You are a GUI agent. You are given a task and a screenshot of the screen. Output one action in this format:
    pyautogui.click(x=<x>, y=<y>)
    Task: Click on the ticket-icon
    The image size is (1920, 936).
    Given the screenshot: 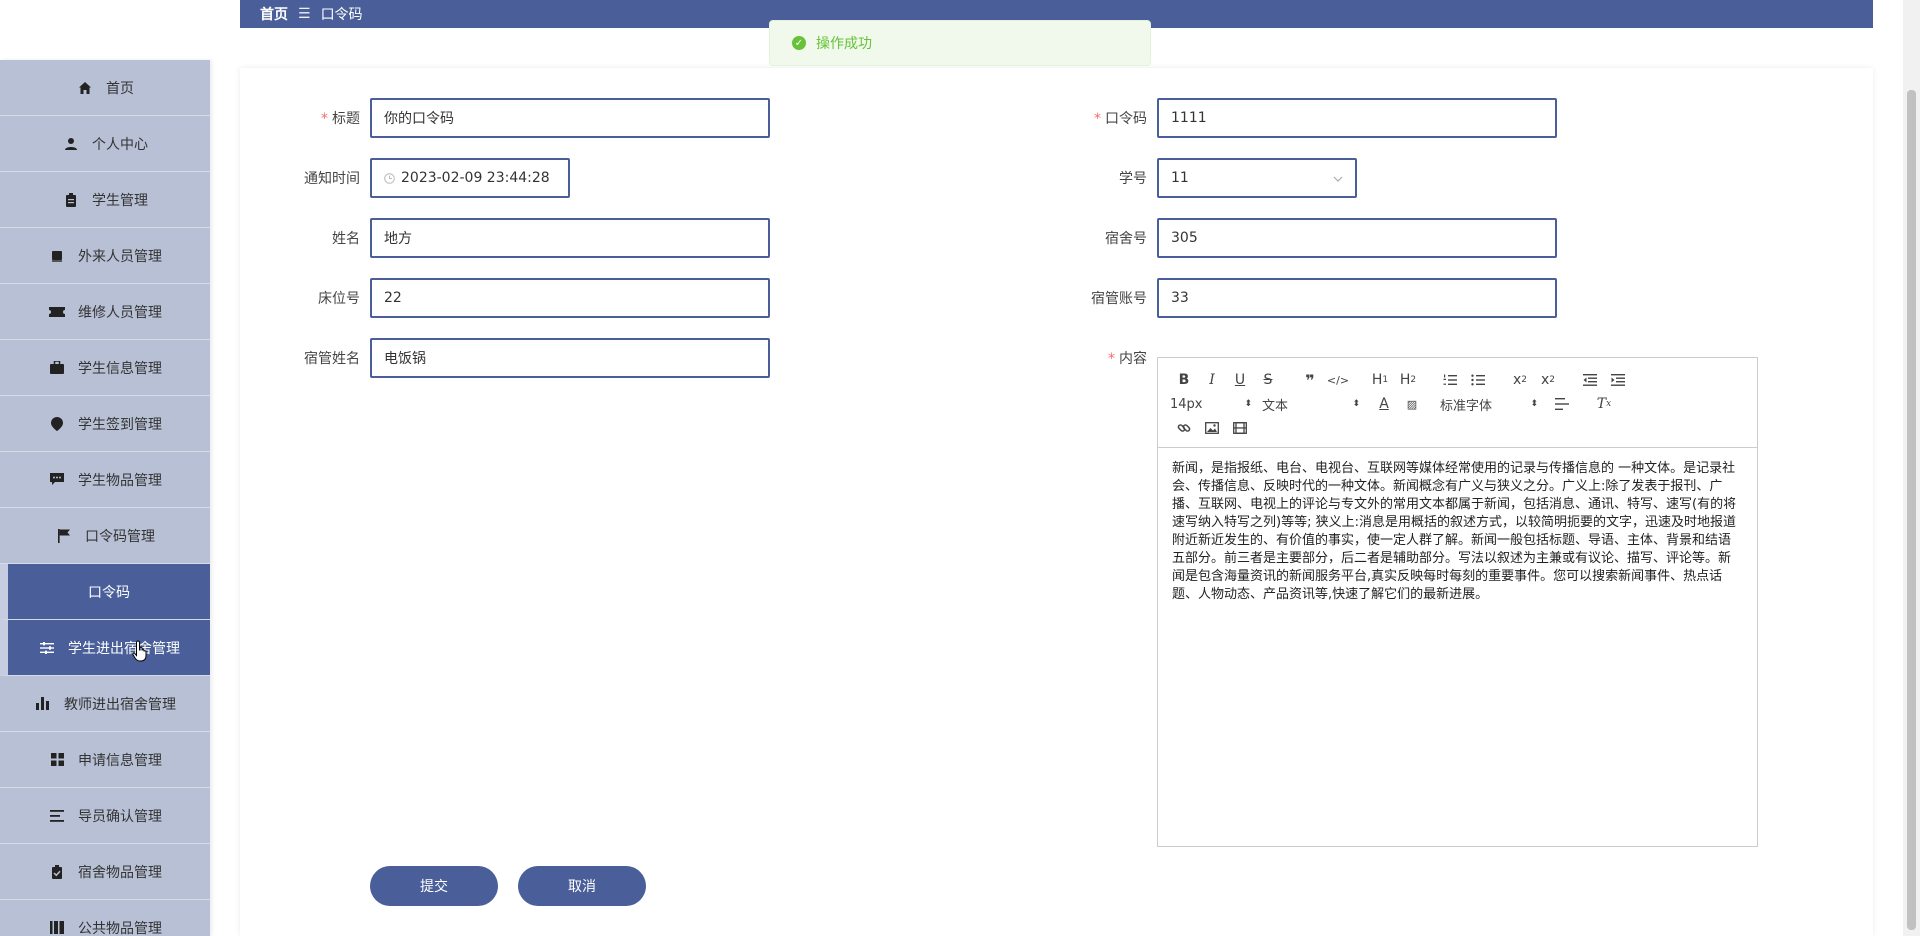 What is the action you would take?
    pyautogui.click(x=57, y=312)
    